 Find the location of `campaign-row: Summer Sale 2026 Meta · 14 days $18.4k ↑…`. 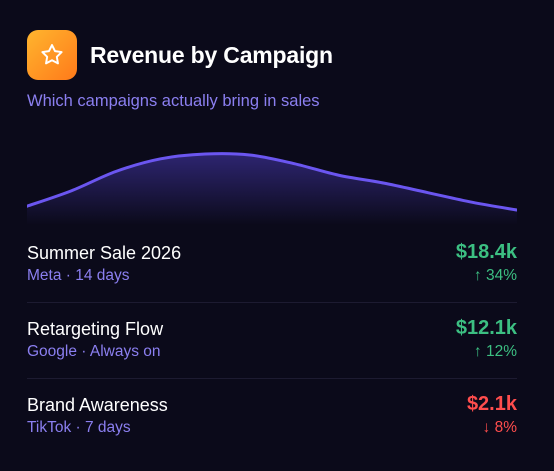

campaign-row: Summer Sale 2026 Meta · 14 days $18.4k ↑… is located at coordinates (272, 265).